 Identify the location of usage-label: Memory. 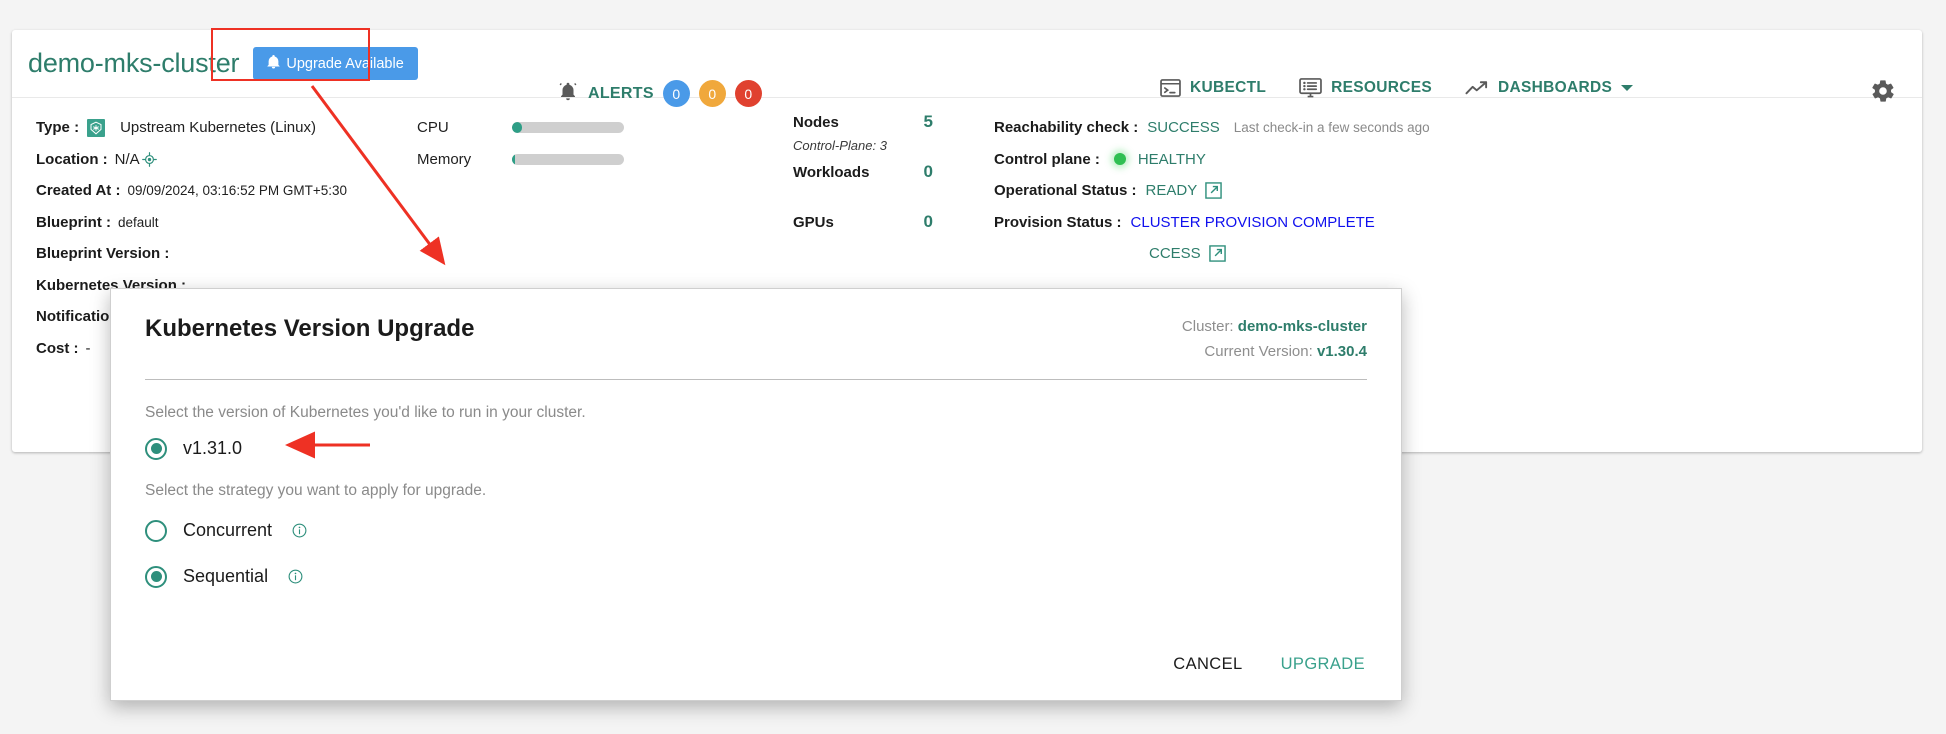
(444, 159).